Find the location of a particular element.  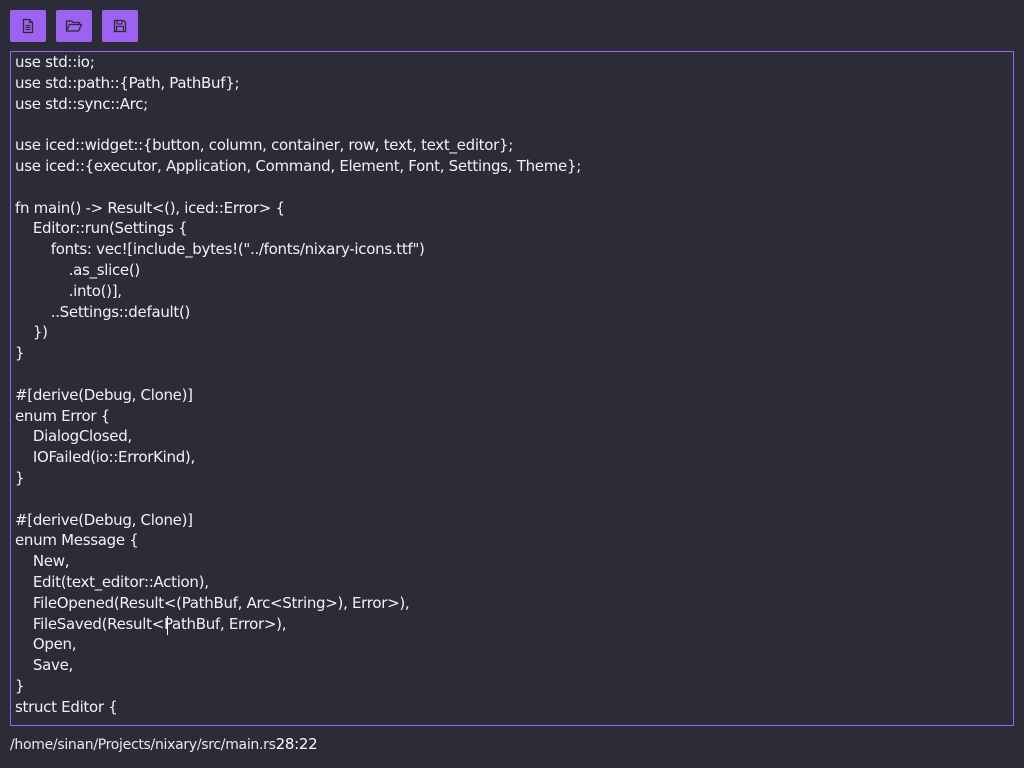

new-file-button is located at coordinates (28, 26).